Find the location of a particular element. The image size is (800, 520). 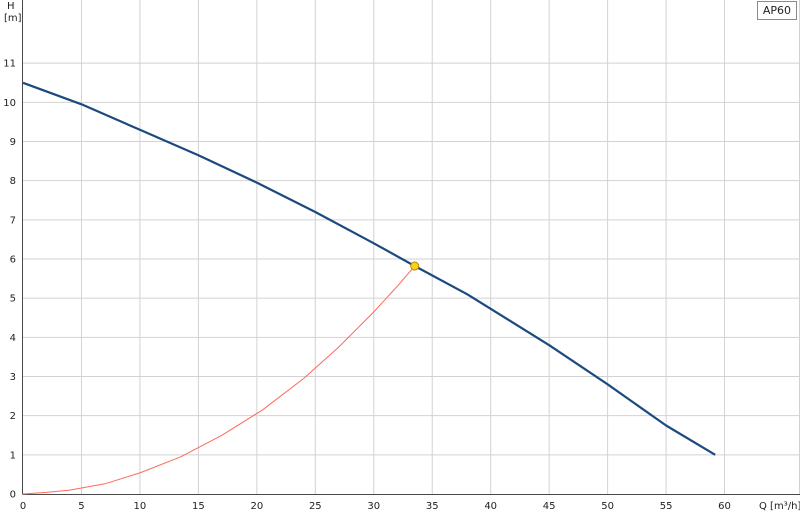

x-tick-label: 45 is located at coordinates (549, 506).